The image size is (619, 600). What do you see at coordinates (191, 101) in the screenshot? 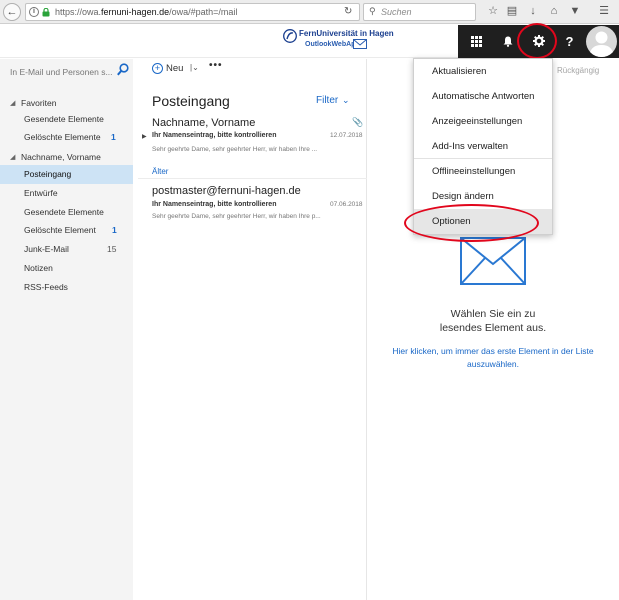
I see `folder-title: Posteingang` at bounding box center [191, 101].